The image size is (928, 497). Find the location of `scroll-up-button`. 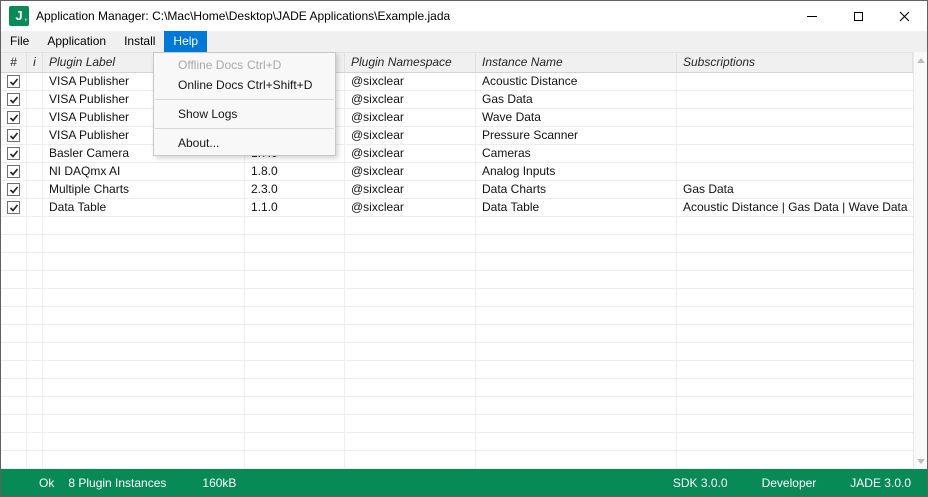

scroll-up-button is located at coordinates (920, 60).